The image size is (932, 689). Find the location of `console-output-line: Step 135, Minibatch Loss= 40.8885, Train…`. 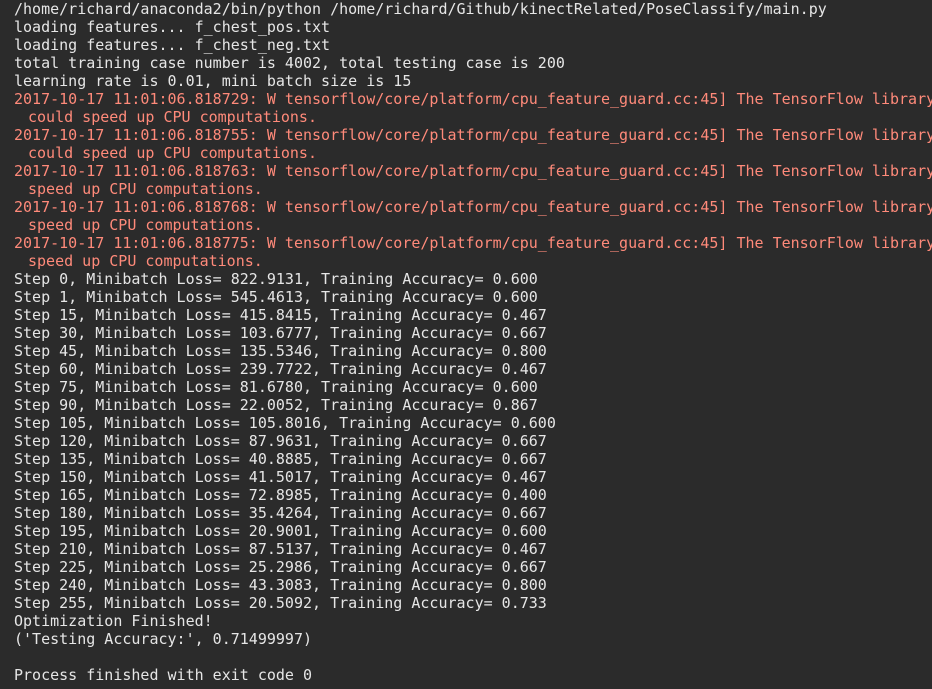

console-output-line: Step 135, Minibatch Loss= 40.8885, Train… is located at coordinates (280, 459).